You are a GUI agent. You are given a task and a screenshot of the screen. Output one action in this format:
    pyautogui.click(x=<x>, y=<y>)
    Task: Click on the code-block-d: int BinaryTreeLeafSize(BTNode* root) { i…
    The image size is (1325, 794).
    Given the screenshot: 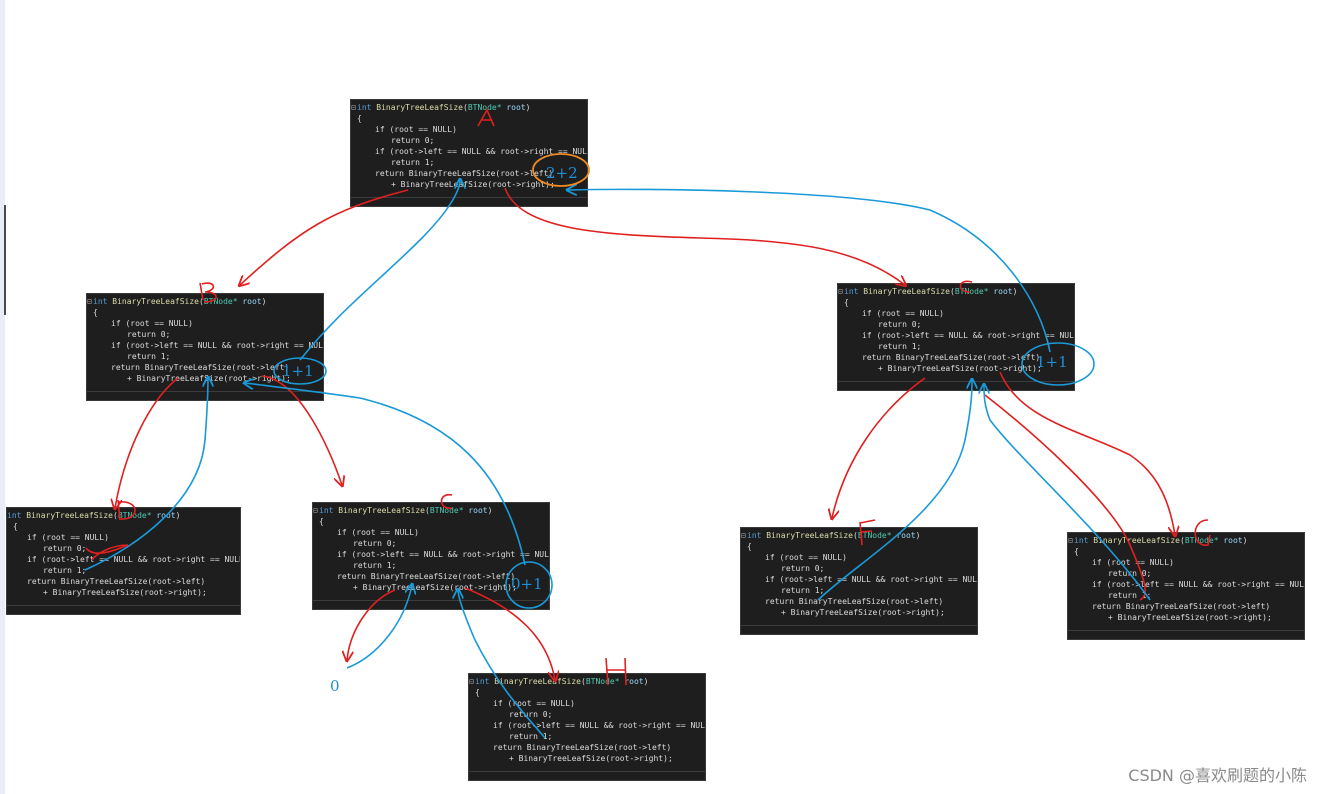 What is the action you would take?
    pyautogui.click(x=123, y=561)
    